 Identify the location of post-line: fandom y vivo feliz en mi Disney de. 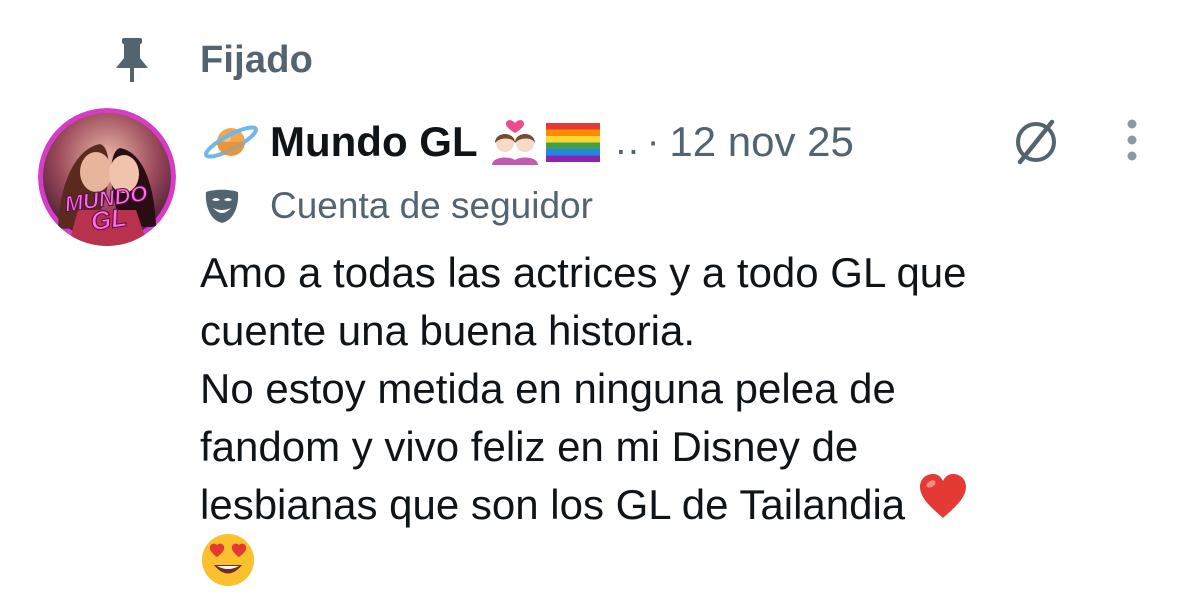
(529, 446).